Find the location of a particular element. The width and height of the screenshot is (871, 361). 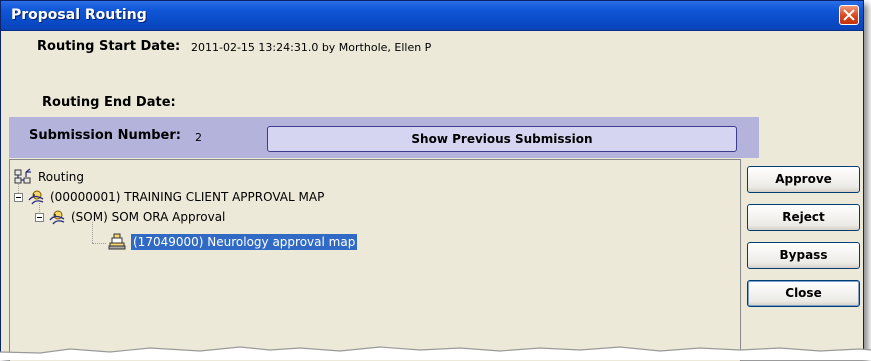

routing-end-label: Routing End Date: is located at coordinates (109, 102).